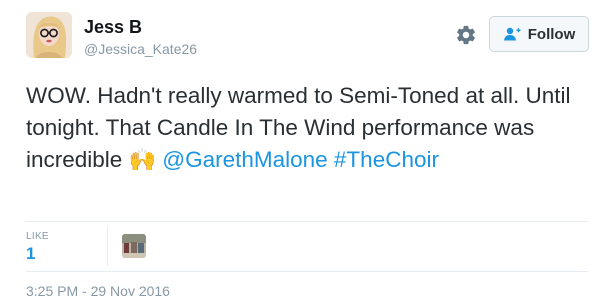 This screenshot has width=603, height=307. I want to click on likes-count: 1, so click(30, 254).